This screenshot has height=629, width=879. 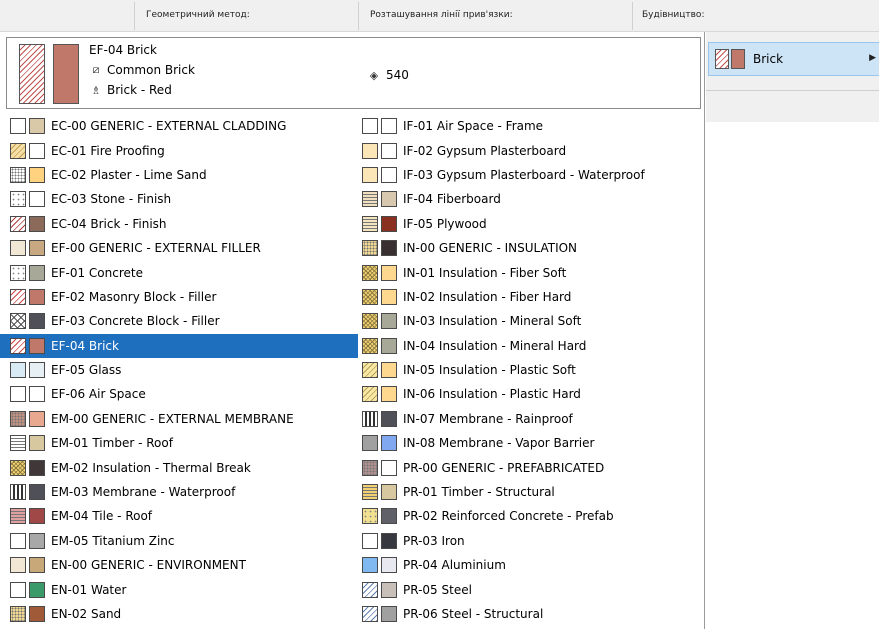 I want to click on list-item: EC-04 Brick - Finish, so click(x=179, y=224).